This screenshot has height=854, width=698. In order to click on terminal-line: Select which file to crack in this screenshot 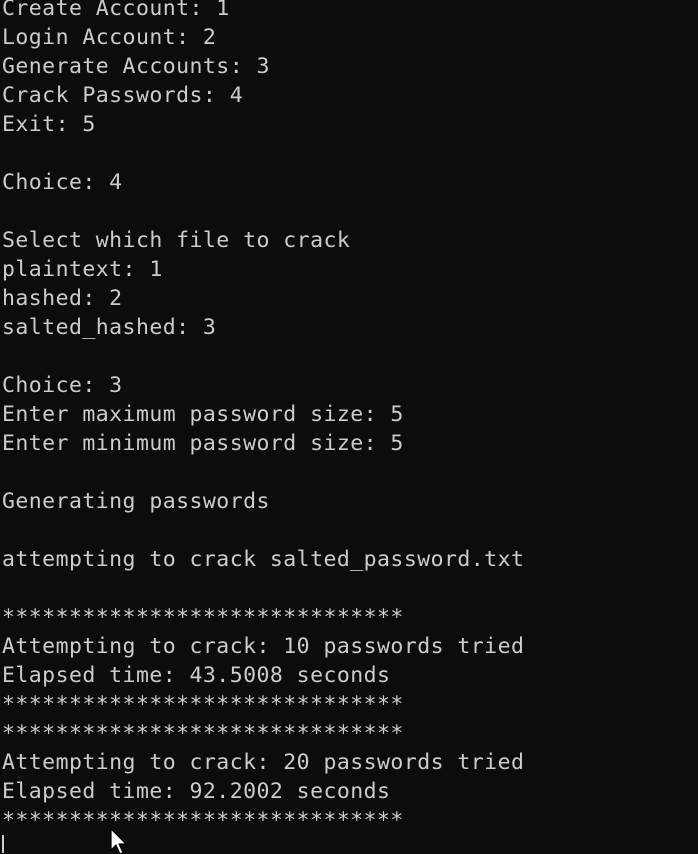, I will do `click(176, 240)`.